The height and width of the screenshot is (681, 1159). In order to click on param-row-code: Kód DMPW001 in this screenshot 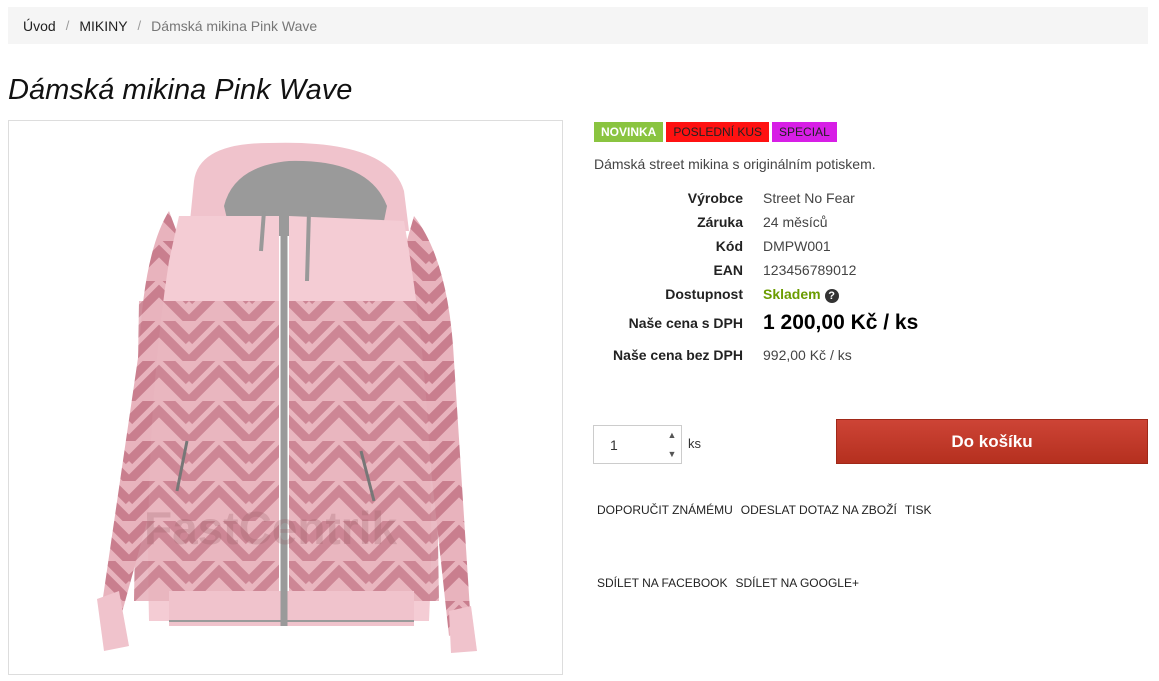, I will do `click(756, 246)`.